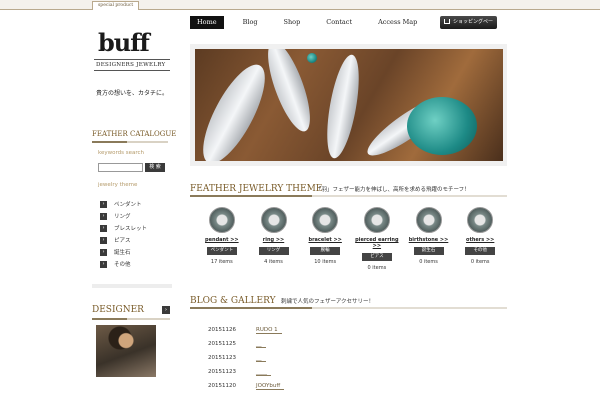  What do you see at coordinates (222, 330) in the screenshot?
I see `blog-date: 20151126` at bounding box center [222, 330].